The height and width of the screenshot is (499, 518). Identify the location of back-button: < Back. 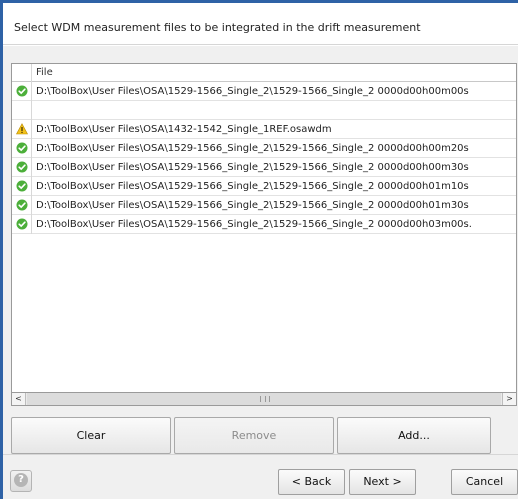
(311, 482).